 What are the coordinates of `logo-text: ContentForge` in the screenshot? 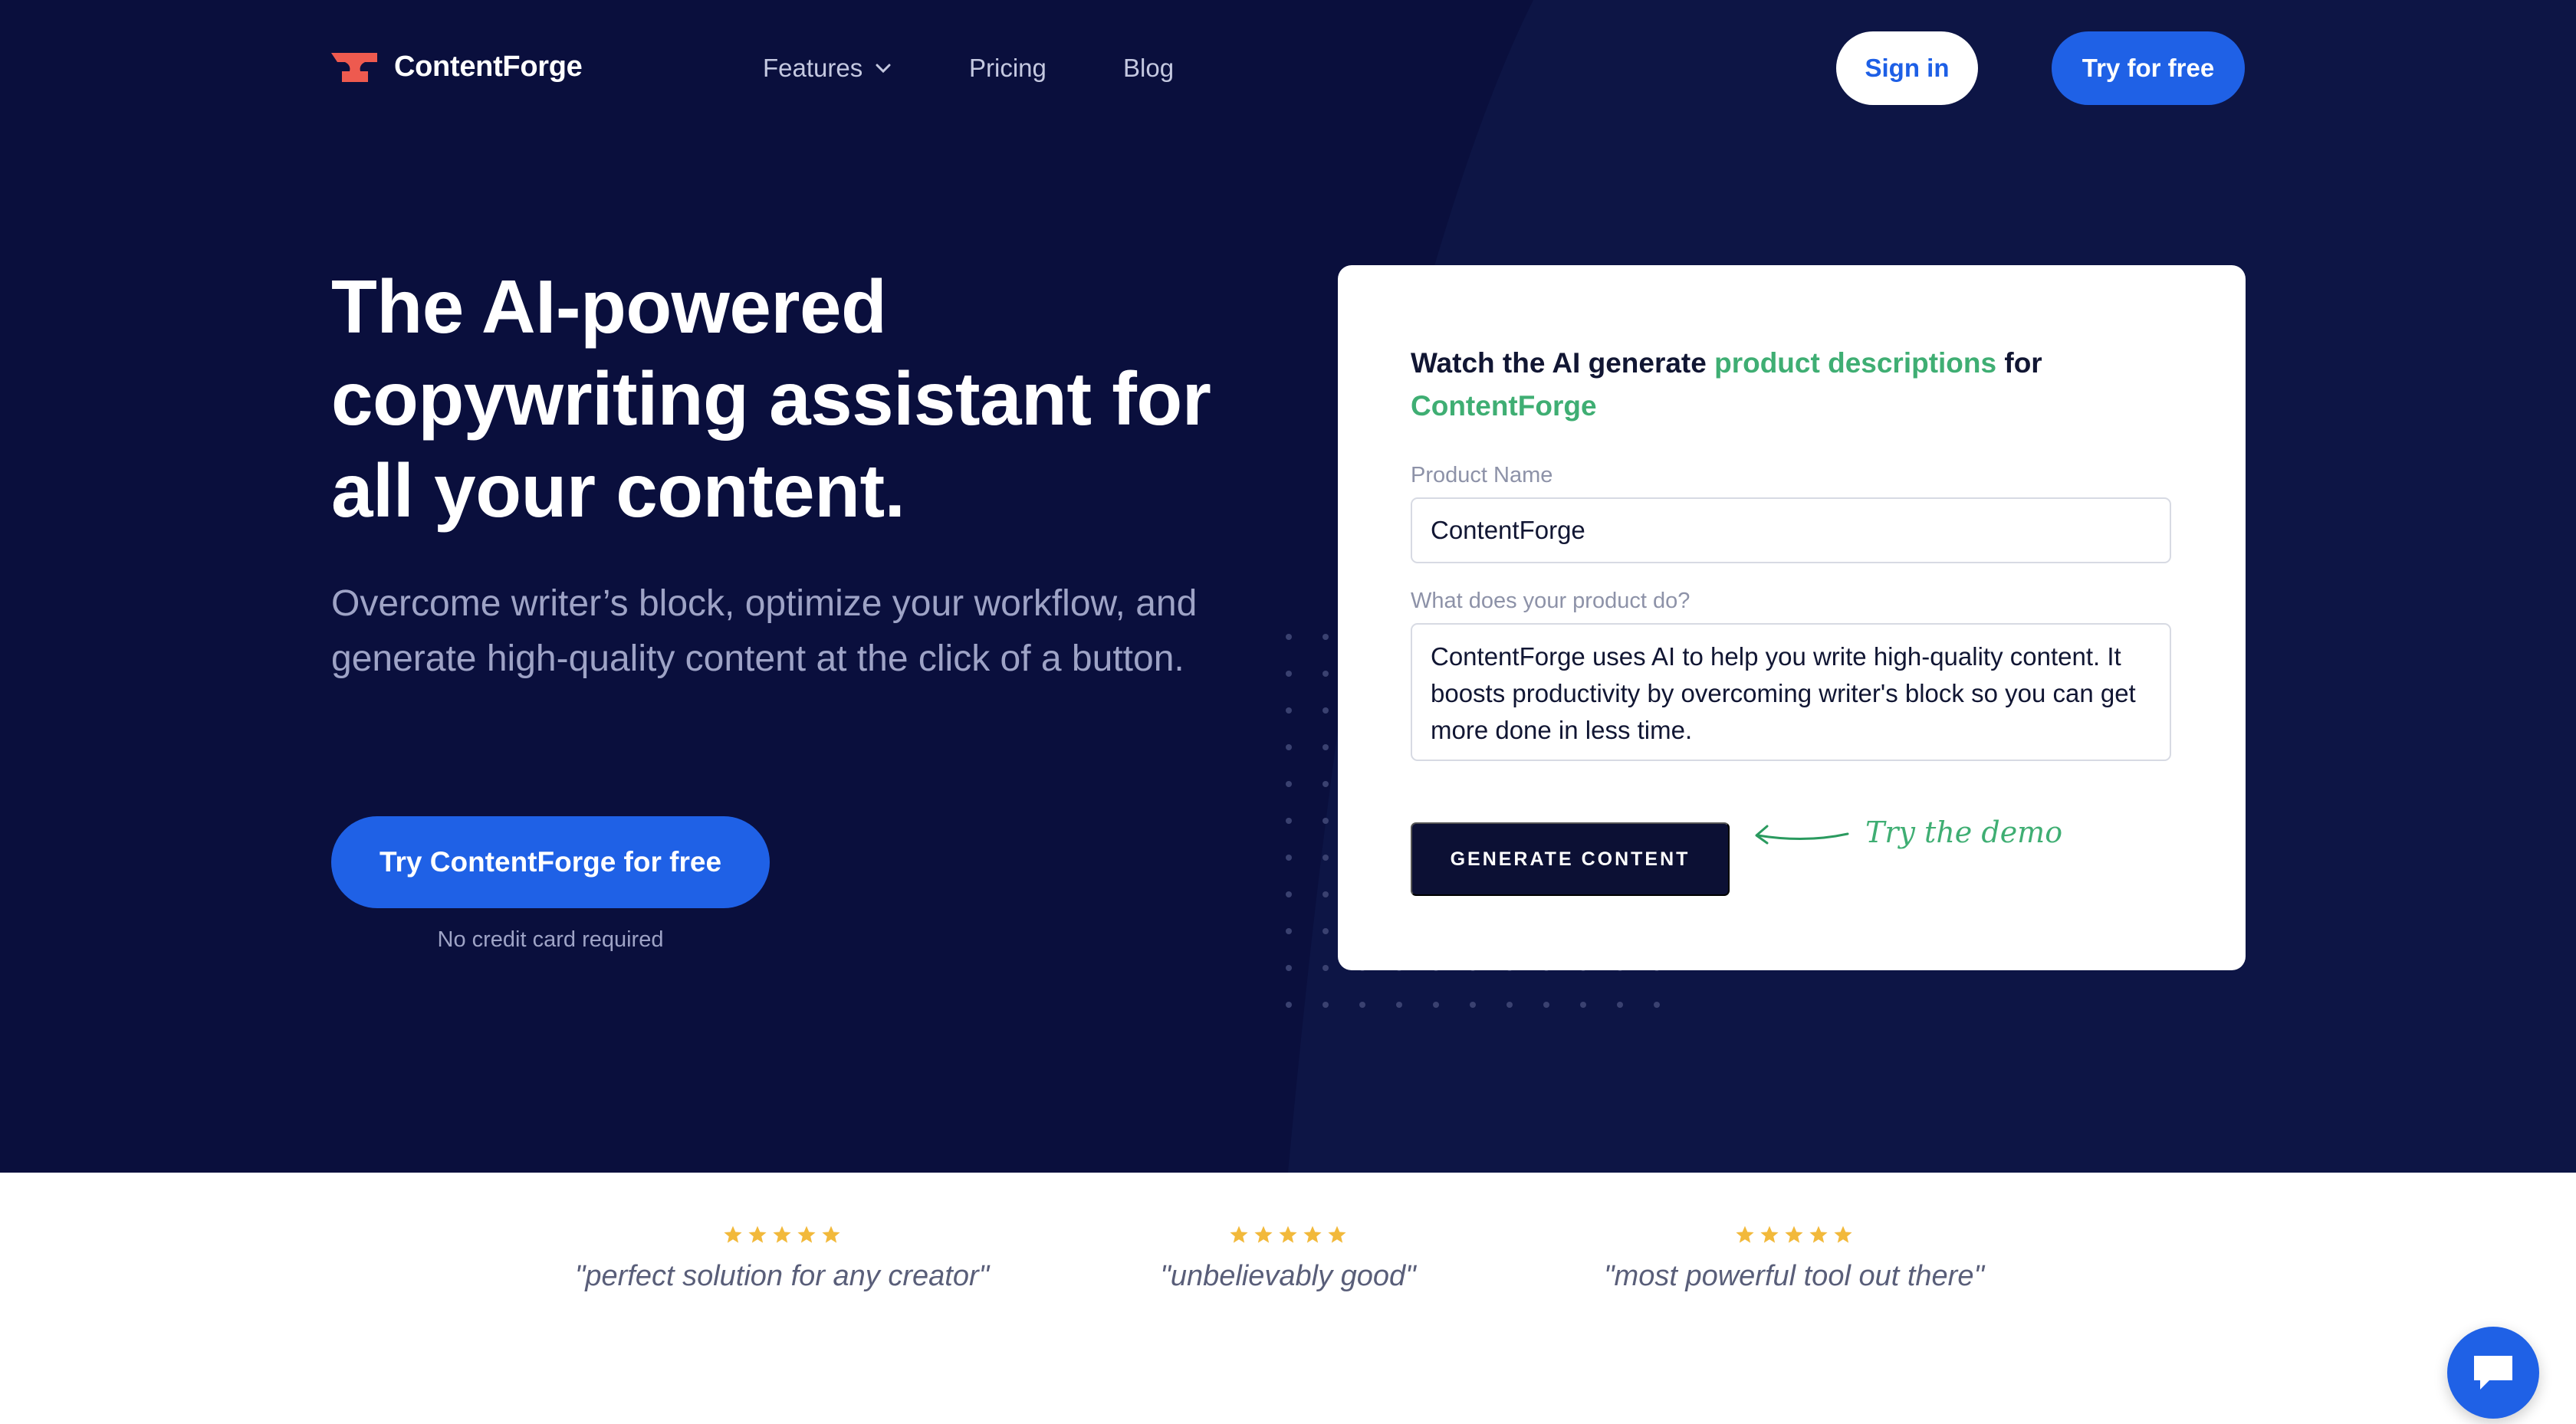 It's located at (488, 67).